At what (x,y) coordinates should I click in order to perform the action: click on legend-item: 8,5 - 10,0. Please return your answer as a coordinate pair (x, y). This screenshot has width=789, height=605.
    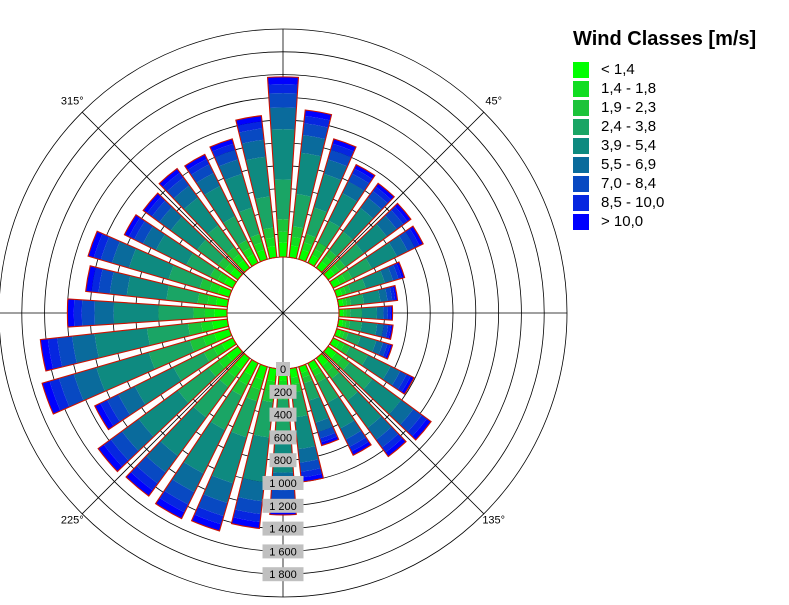
    Looking at the image, I should click on (664, 202).